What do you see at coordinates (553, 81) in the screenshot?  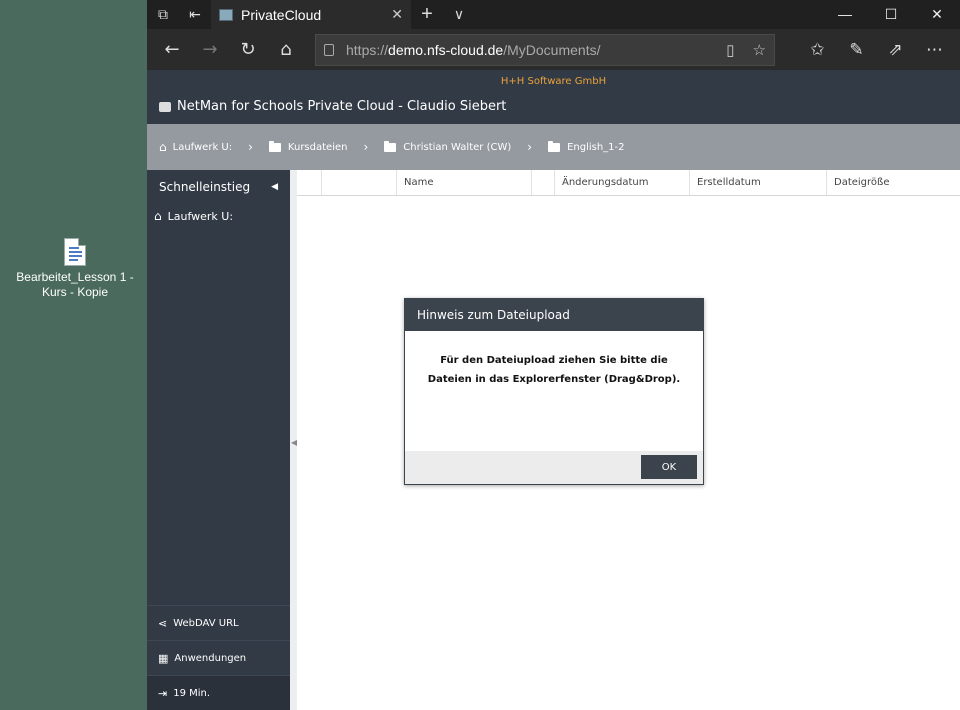 I see `company-name: H+H Software GmbH` at bounding box center [553, 81].